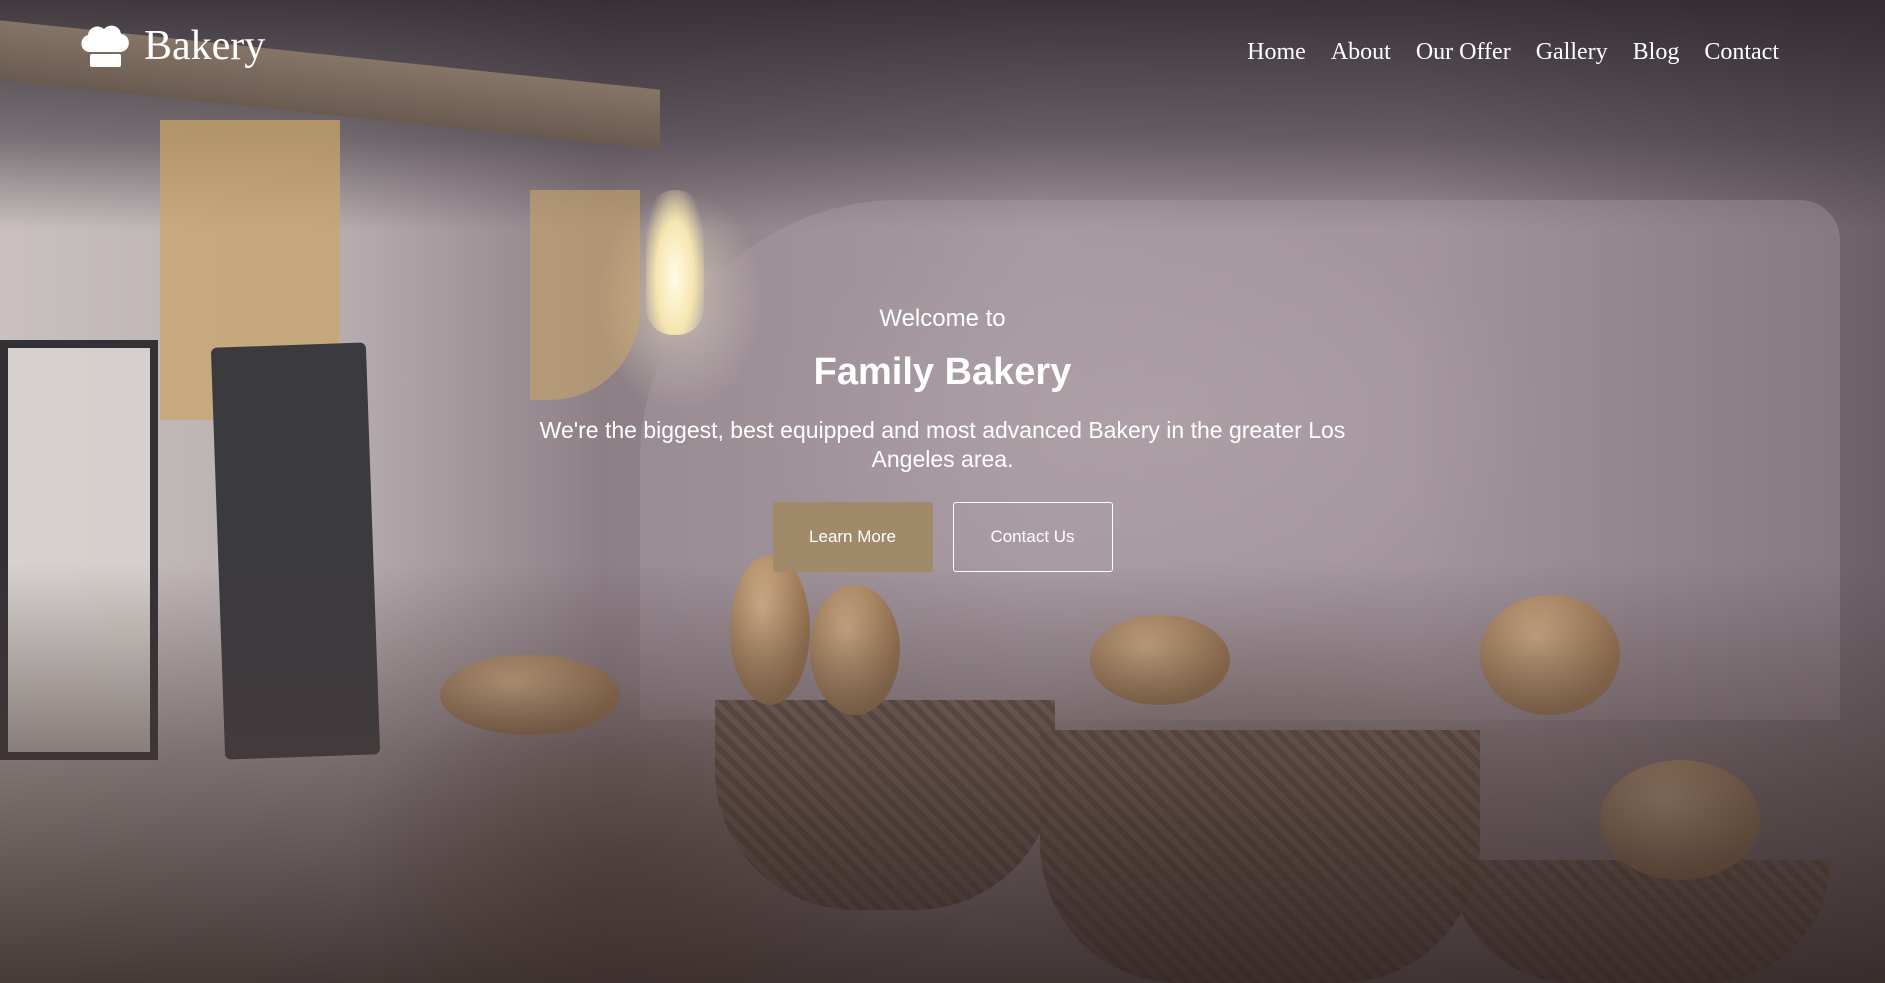  What do you see at coordinates (1032, 537) in the screenshot?
I see `contact-us-button: Contact Us` at bounding box center [1032, 537].